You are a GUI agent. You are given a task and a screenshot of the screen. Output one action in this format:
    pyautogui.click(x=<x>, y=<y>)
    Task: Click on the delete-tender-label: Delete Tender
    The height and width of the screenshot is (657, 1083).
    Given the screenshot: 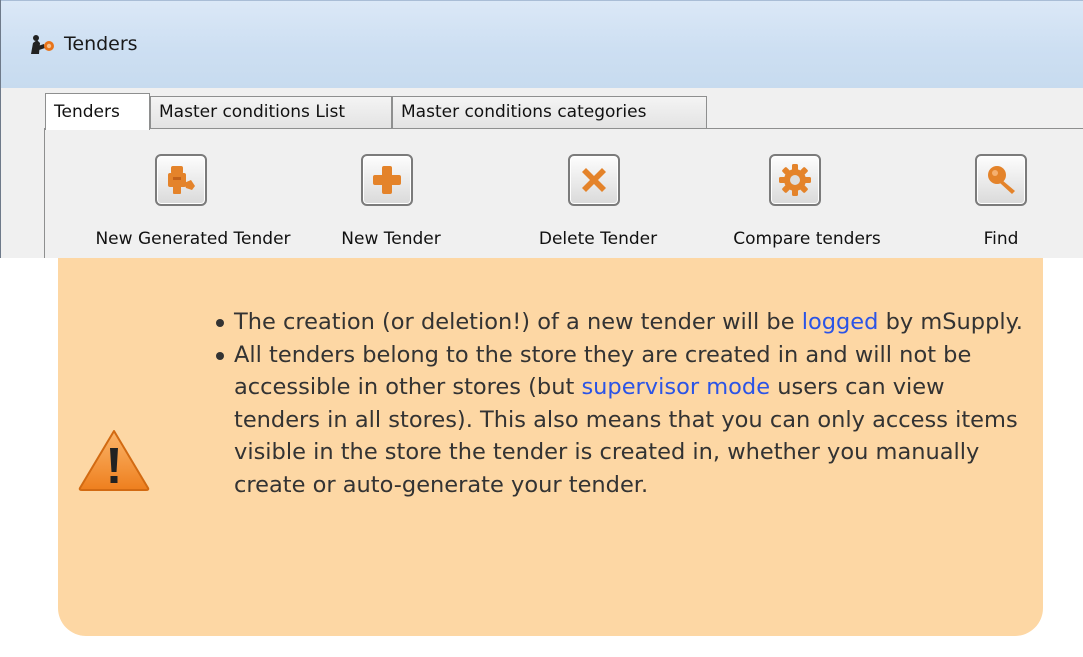 What is the action you would take?
    pyautogui.click(x=598, y=239)
    